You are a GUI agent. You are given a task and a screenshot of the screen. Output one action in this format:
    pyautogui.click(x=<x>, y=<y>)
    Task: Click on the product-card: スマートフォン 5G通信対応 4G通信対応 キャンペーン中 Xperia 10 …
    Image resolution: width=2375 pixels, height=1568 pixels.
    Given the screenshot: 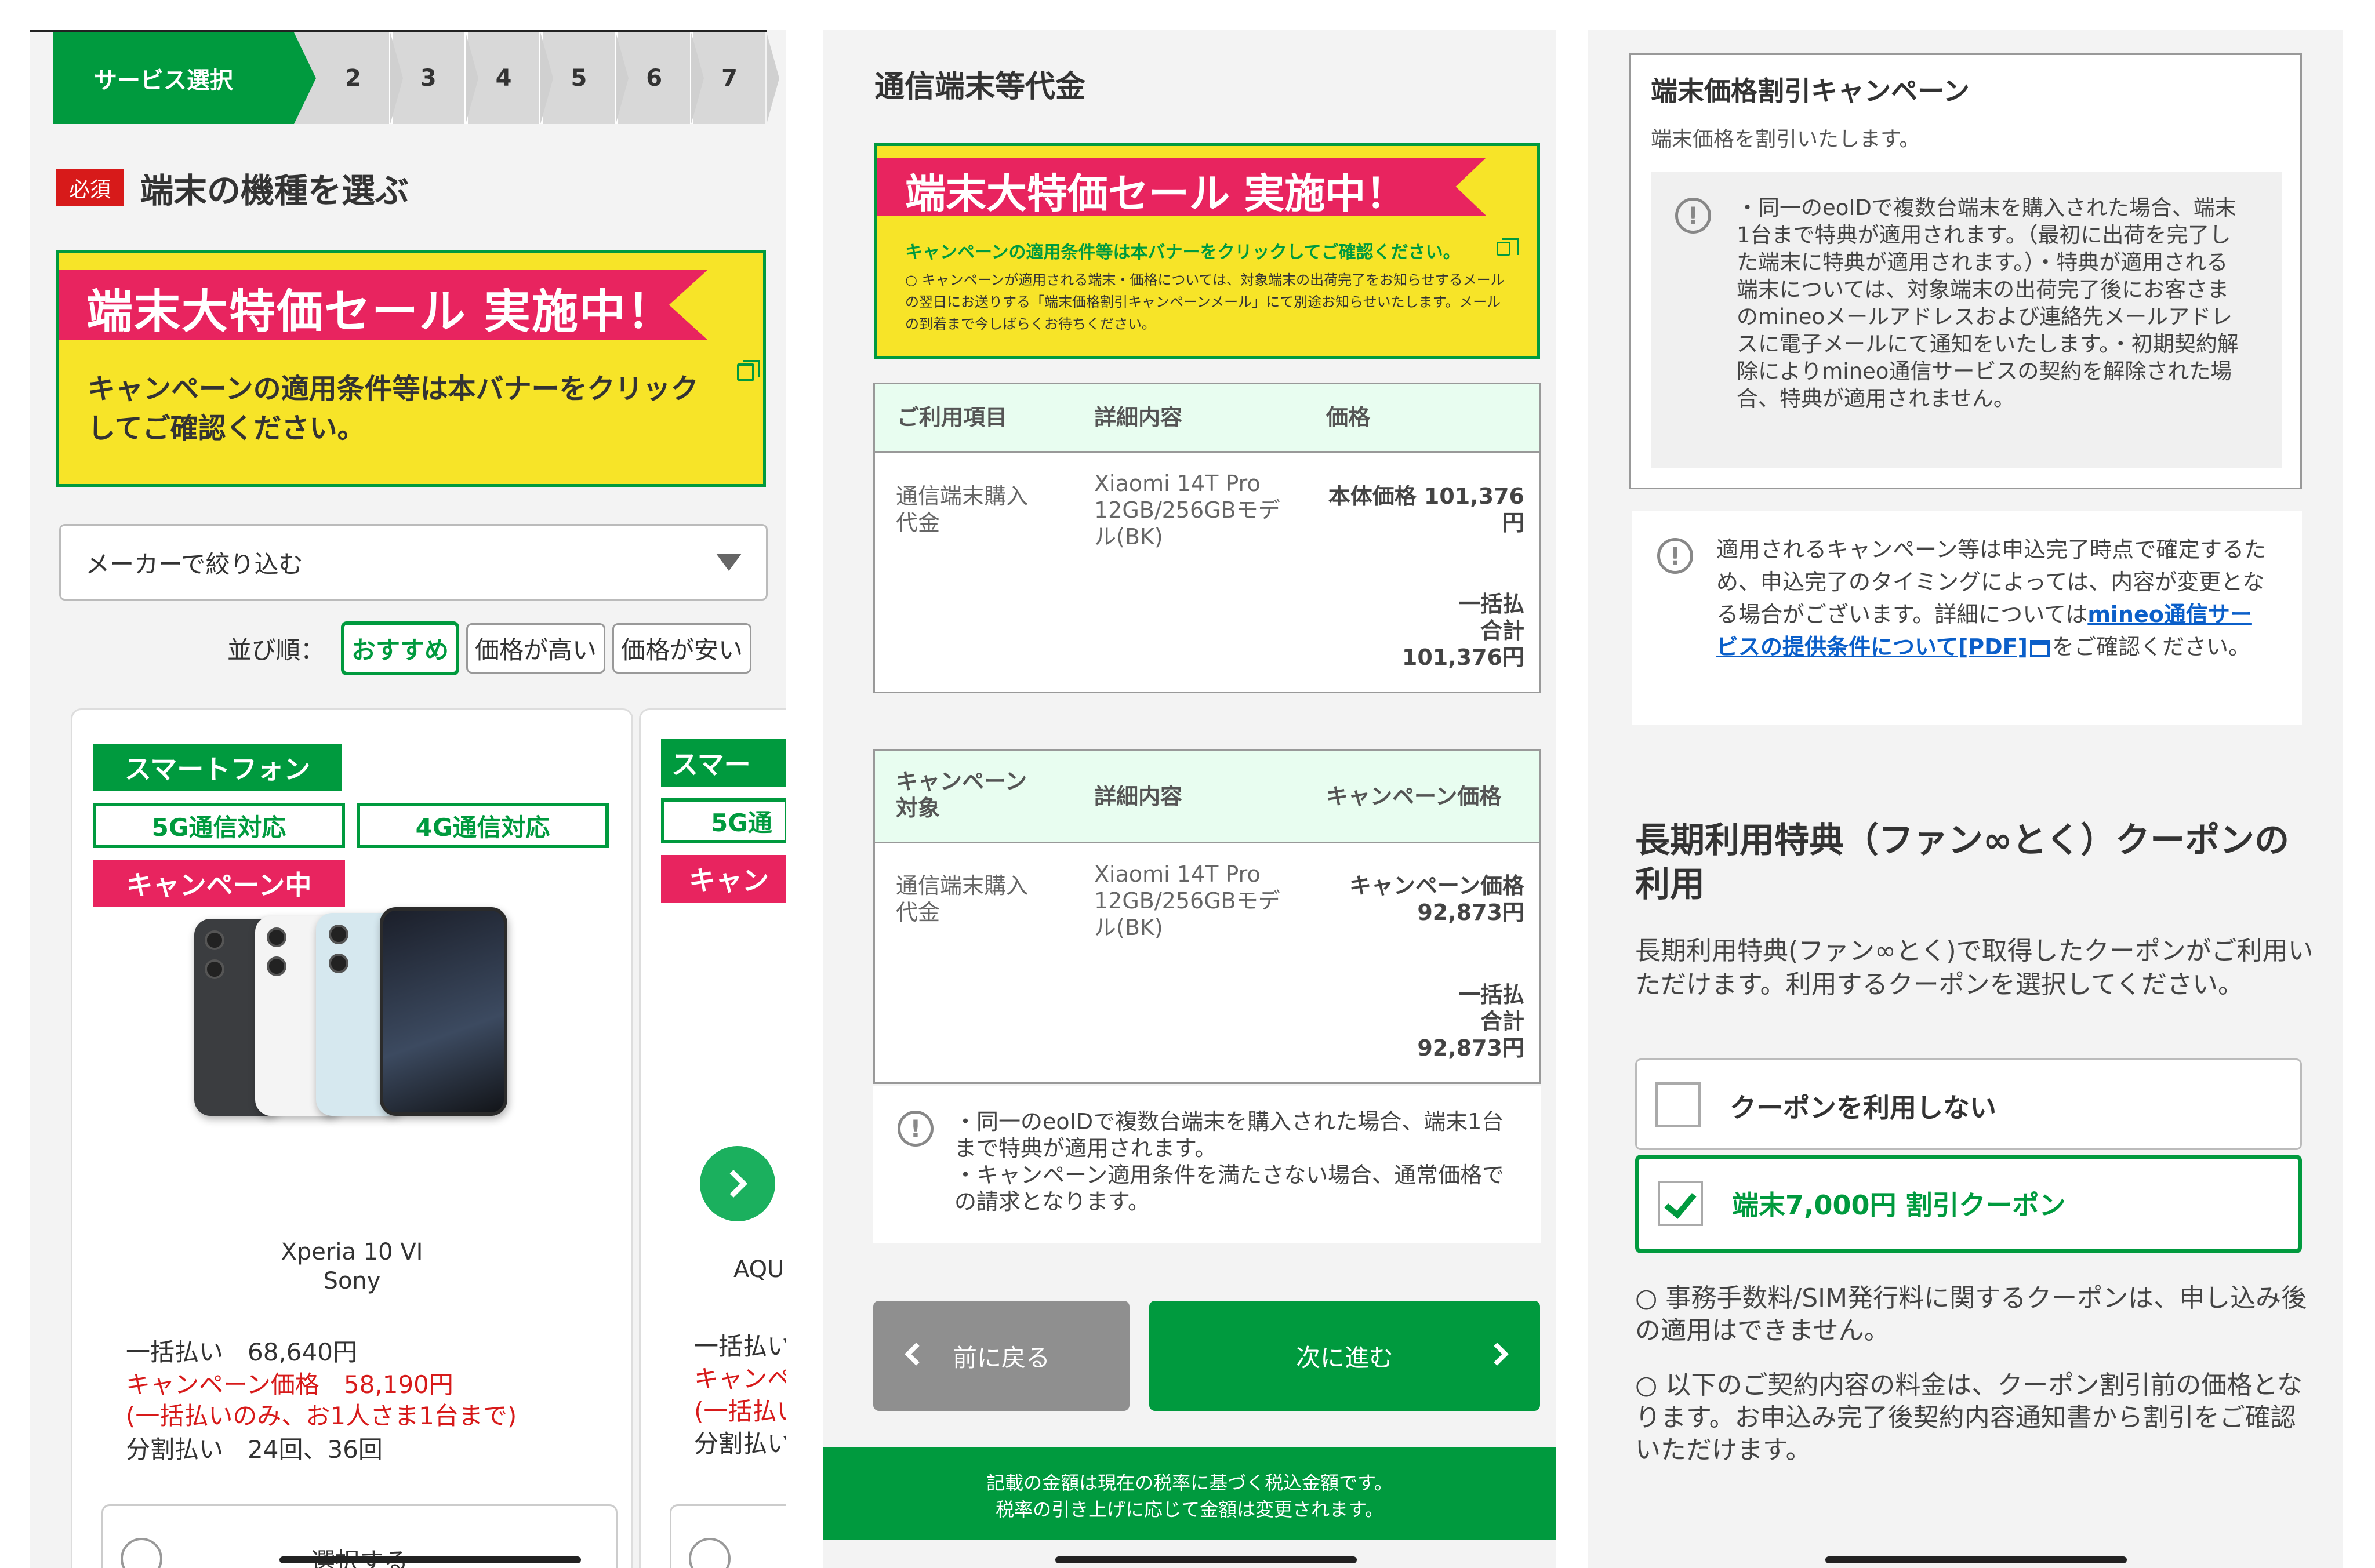 What is the action you would take?
    pyautogui.click(x=352, y=1138)
    